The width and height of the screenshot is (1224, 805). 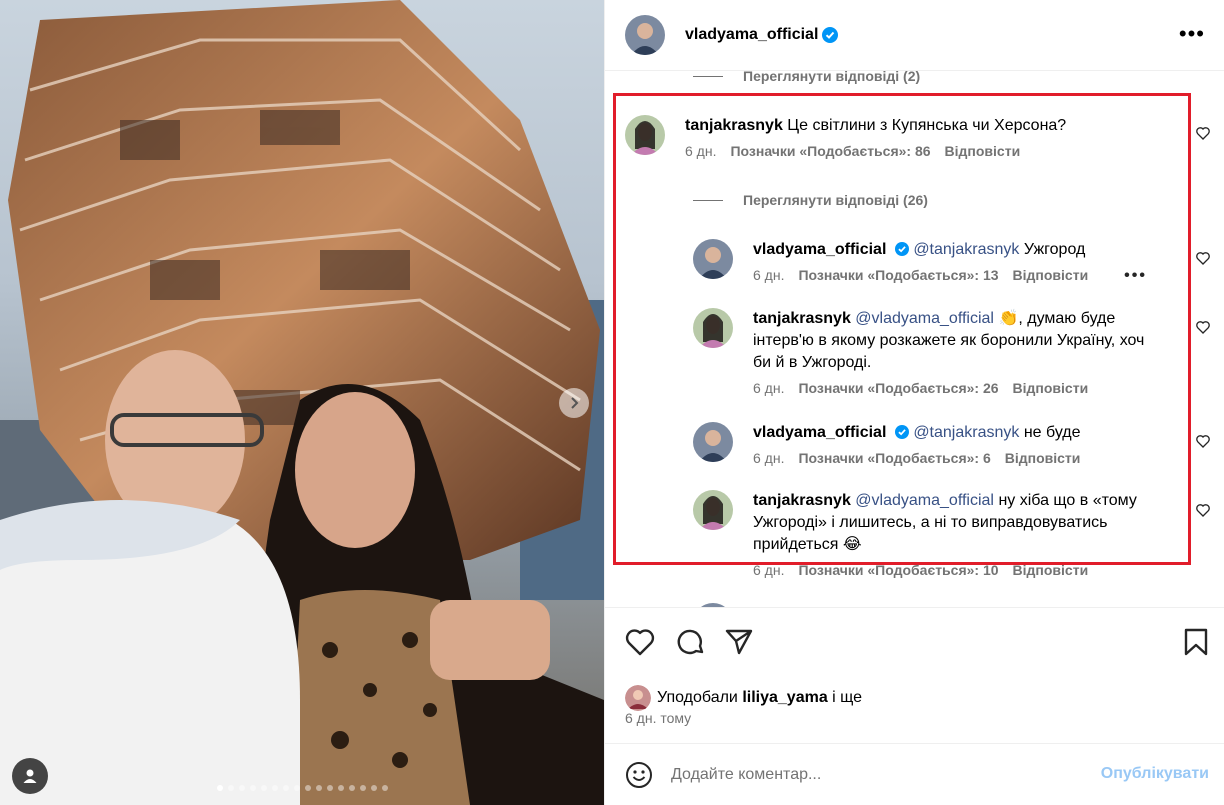 I want to click on view-replies-button: Переглянути відповіді (26), so click(x=810, y=200).